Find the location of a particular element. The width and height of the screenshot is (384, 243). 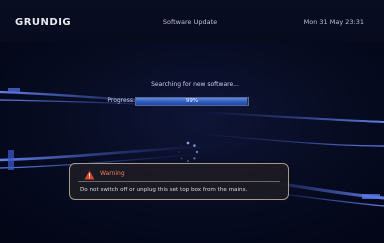

progress-percent: 99% is located at coordinates (192, 101).